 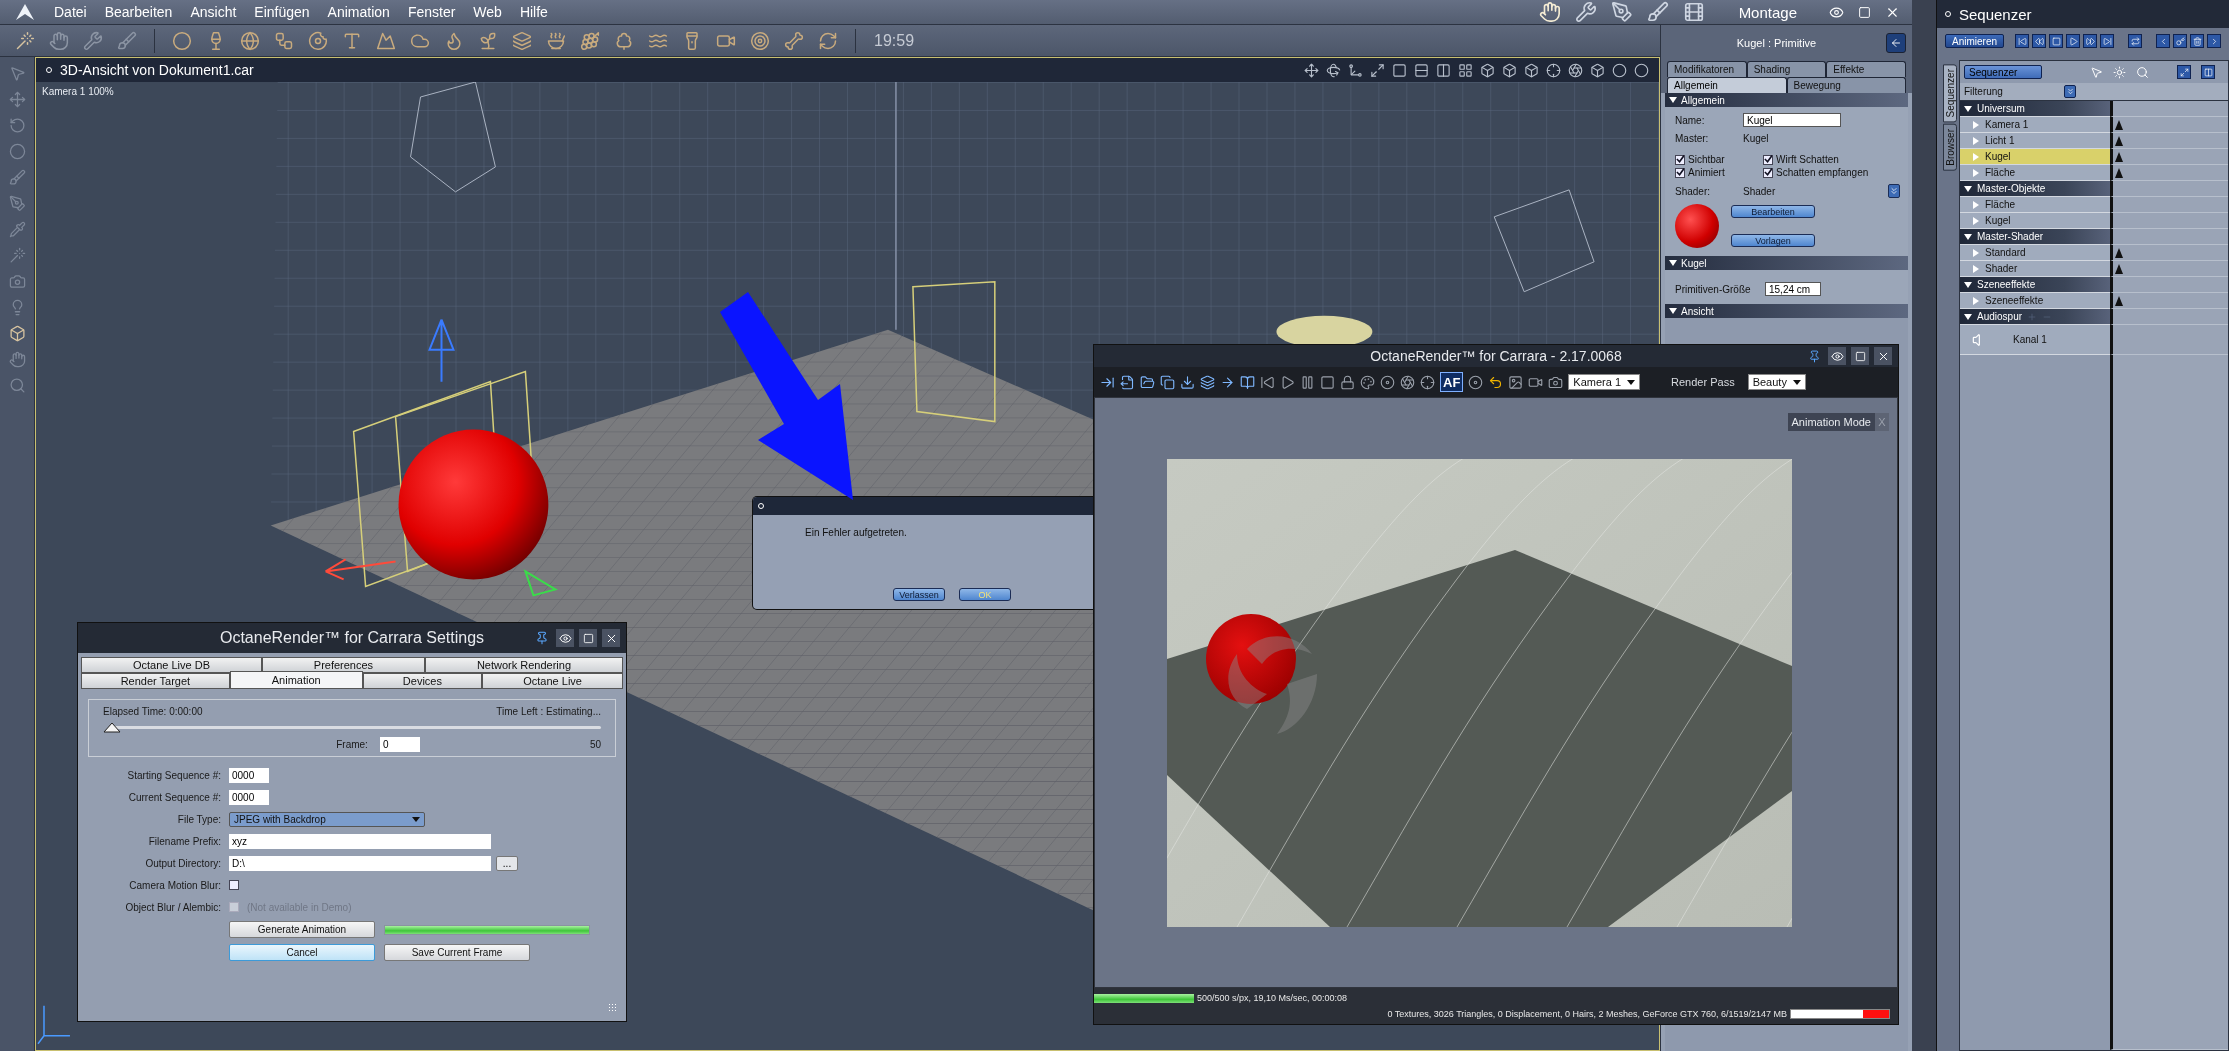 I want to click on track-label: Kanal 1, so click(x=2030, y=339).